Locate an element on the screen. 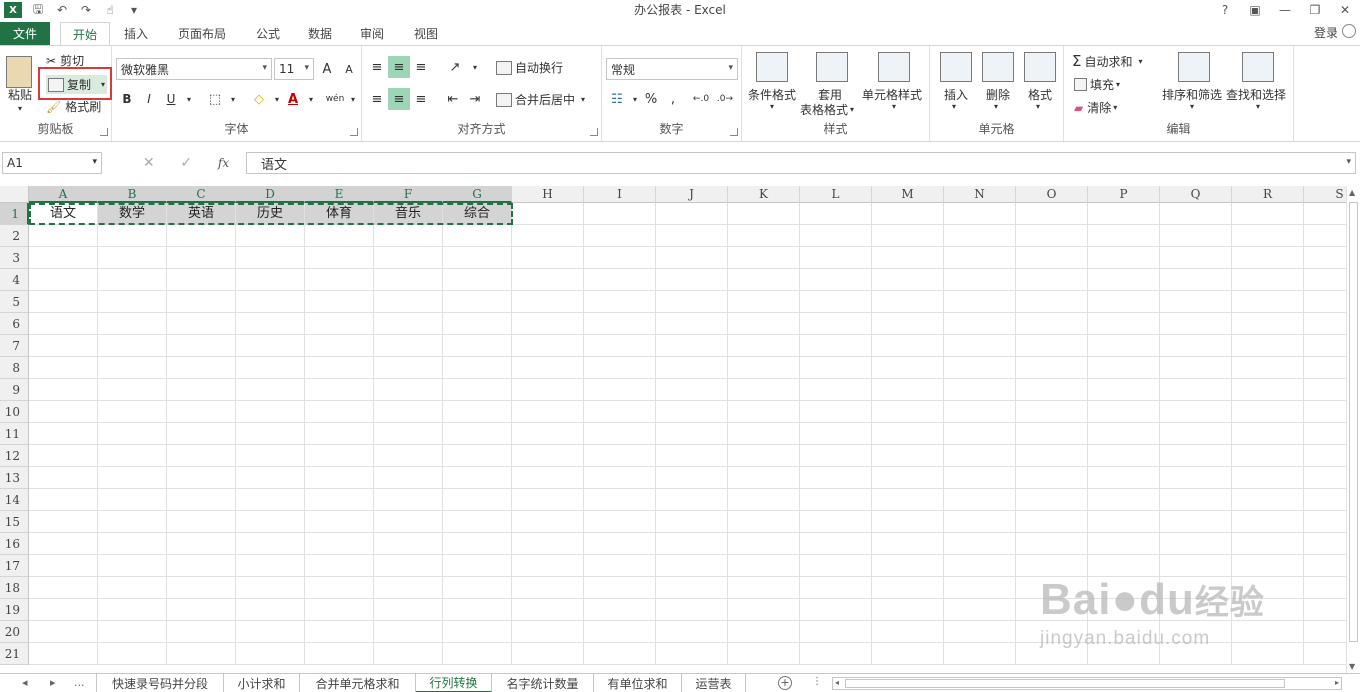  row-header-16: 16 is located at coordinates (14, 544).